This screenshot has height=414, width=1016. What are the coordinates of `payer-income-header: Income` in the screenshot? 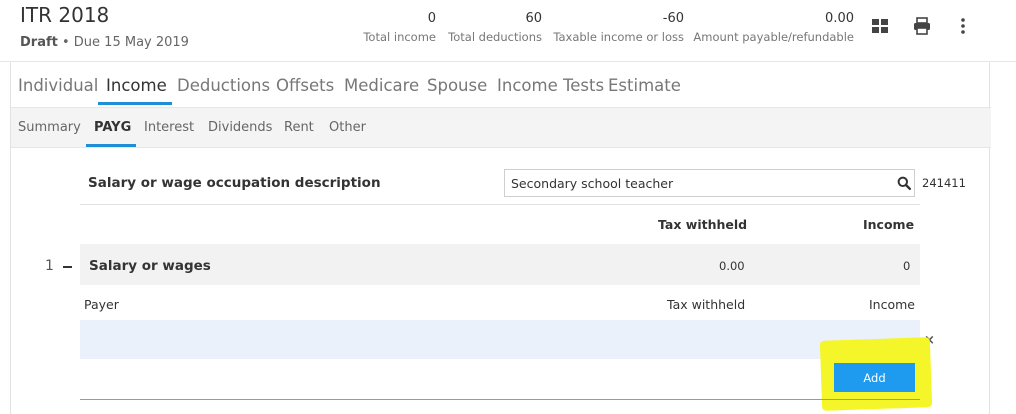 It's located at (892, 304).